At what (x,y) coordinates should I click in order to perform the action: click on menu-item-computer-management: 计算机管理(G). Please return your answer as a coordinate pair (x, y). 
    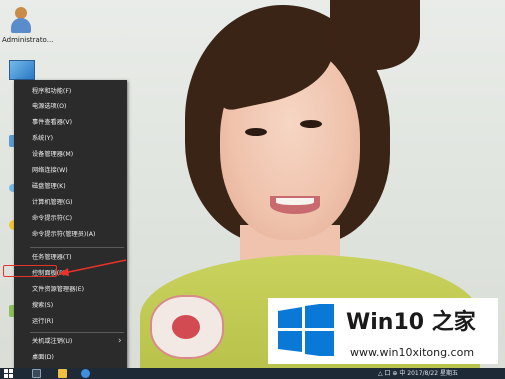
    Looking at the image, I should click on (70, 203).